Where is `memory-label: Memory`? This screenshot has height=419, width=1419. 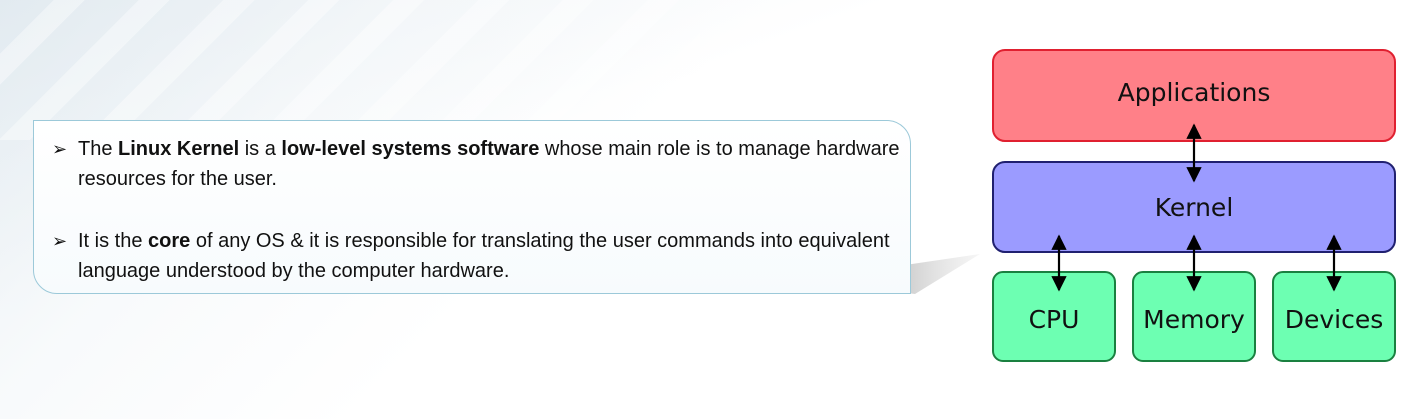 memory-label: Memory is located at coordinates (1194, 319).